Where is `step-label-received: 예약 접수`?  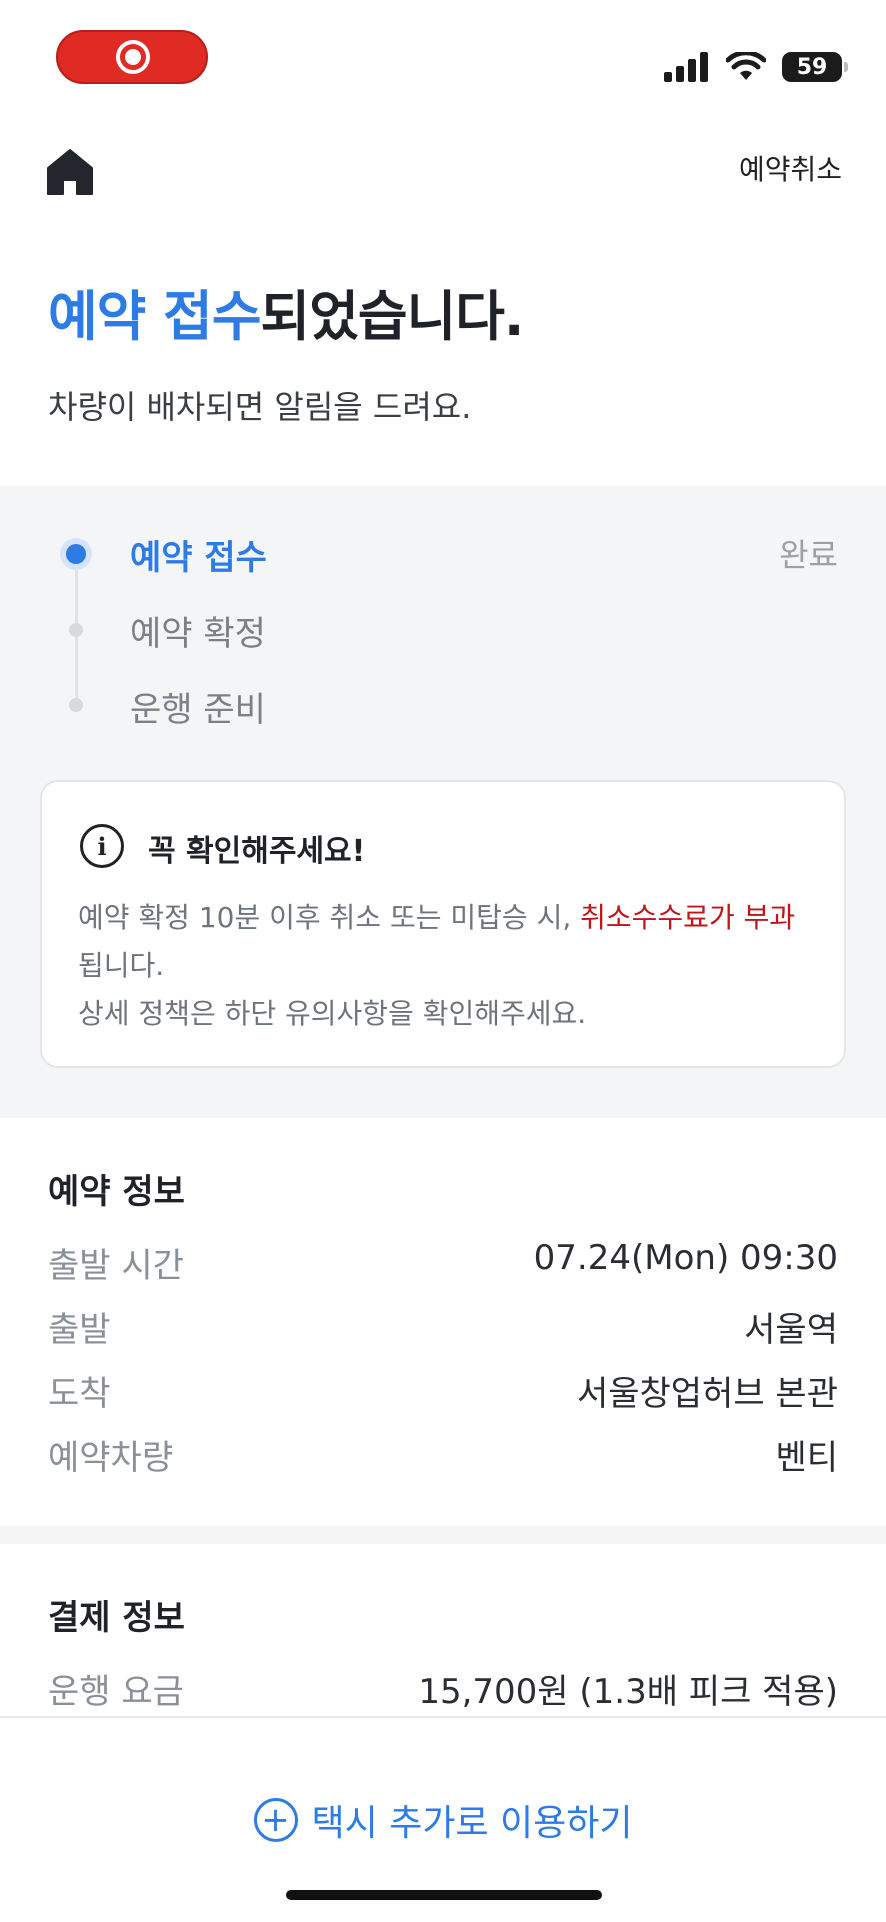 step-label-received: 예약 접수 is located at coordinates (198, 558).